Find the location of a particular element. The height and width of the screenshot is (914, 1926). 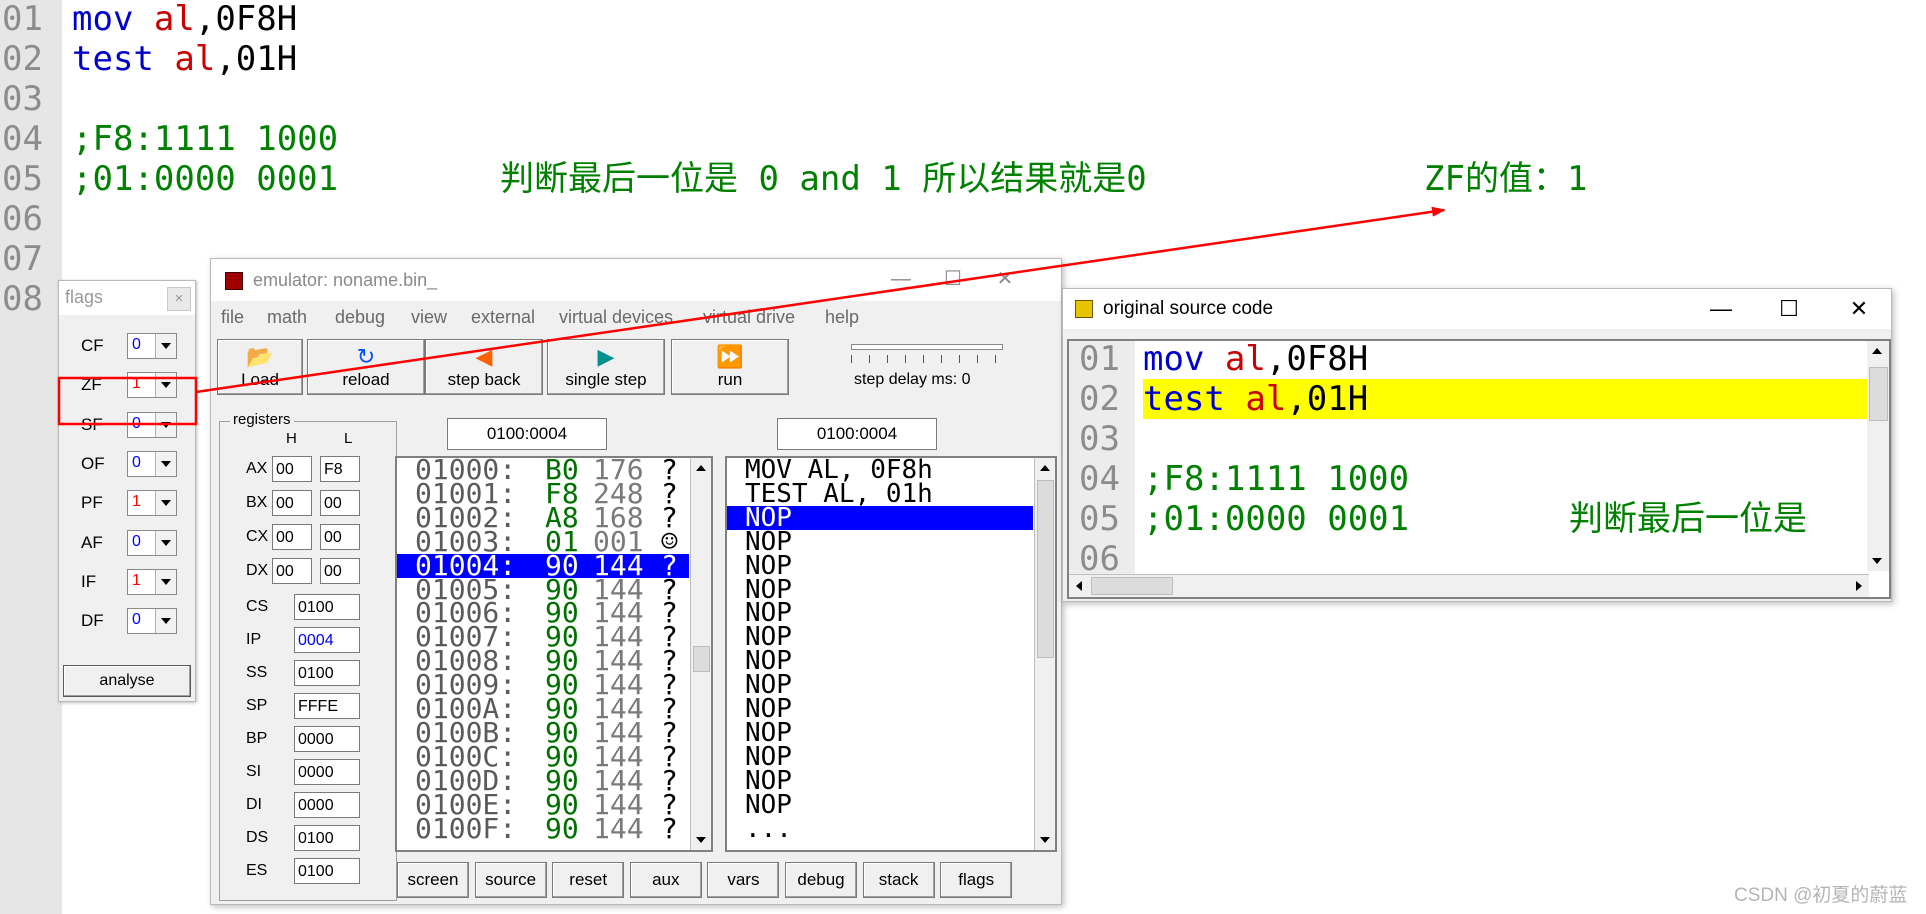

zf-highlight-box is located at coordinates (127, 401).